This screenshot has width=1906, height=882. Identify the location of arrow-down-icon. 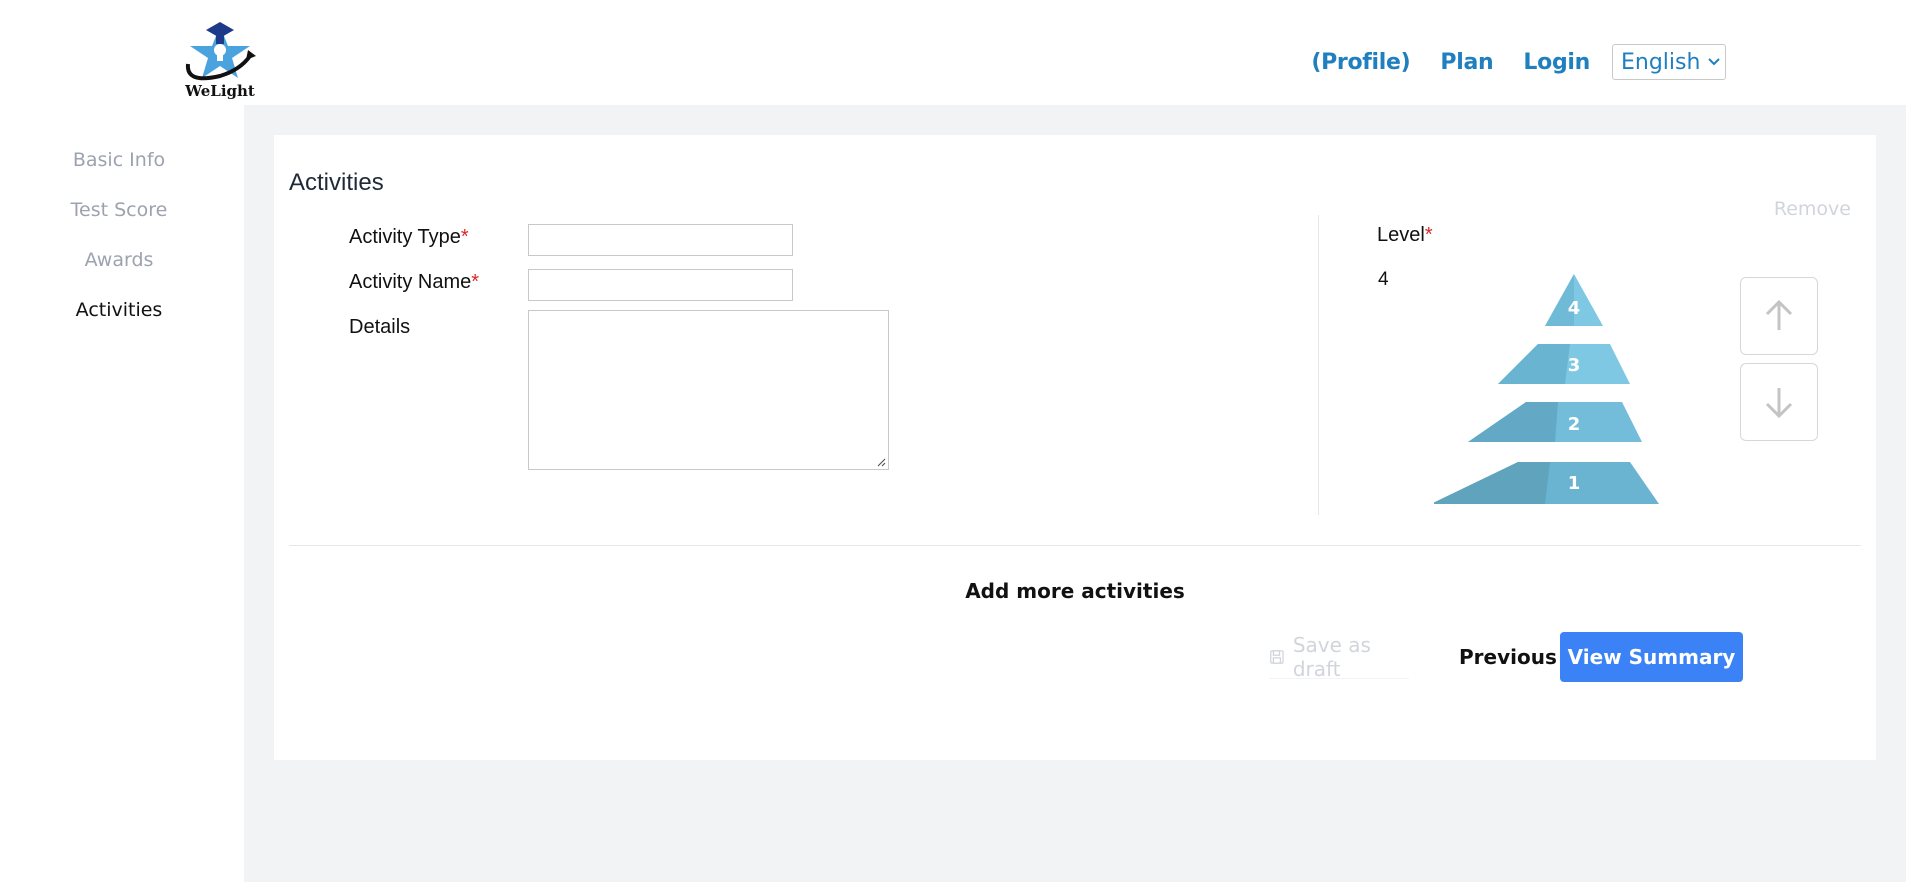
(1779, 403).